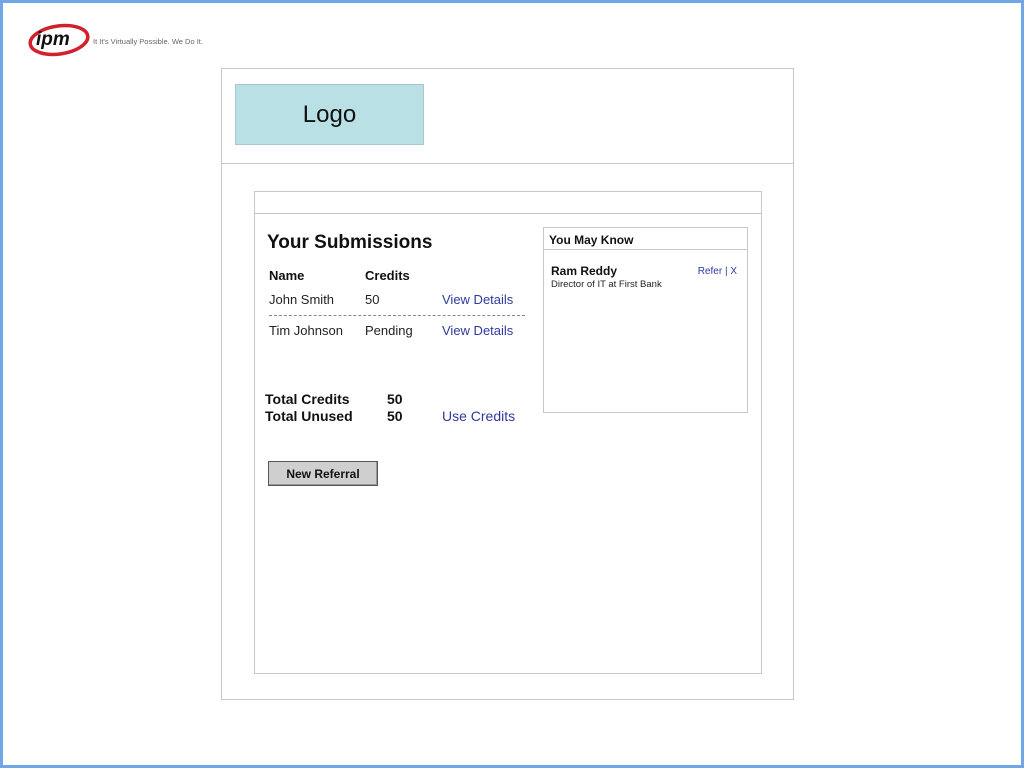 The image size is (1024, 768). Describe the element at coordinates (350, 242) in the screenshot. I see `submissions-title: Your Submissions` at that location.